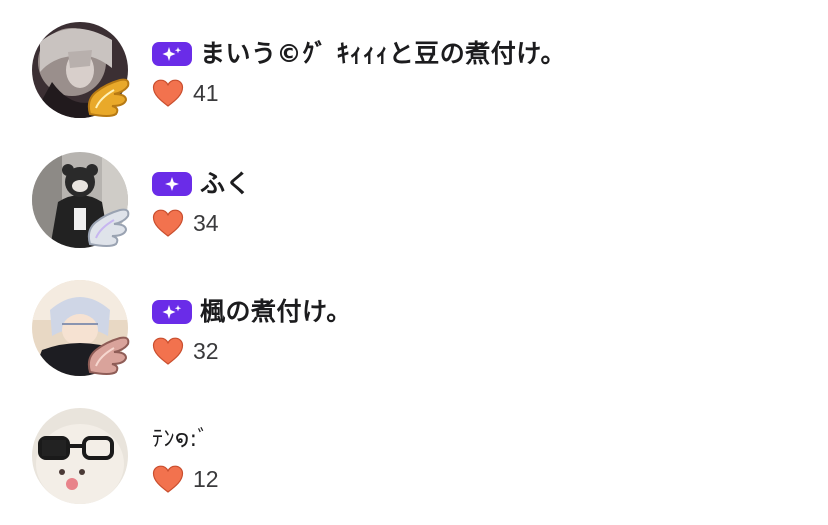 Image resolution: width=828 pixels, height=525 pixels. Describe the element at coordinates (180, 440) in the screenshot. I see `user-name: ﾃﾝ໑:ﾞ` at that location.